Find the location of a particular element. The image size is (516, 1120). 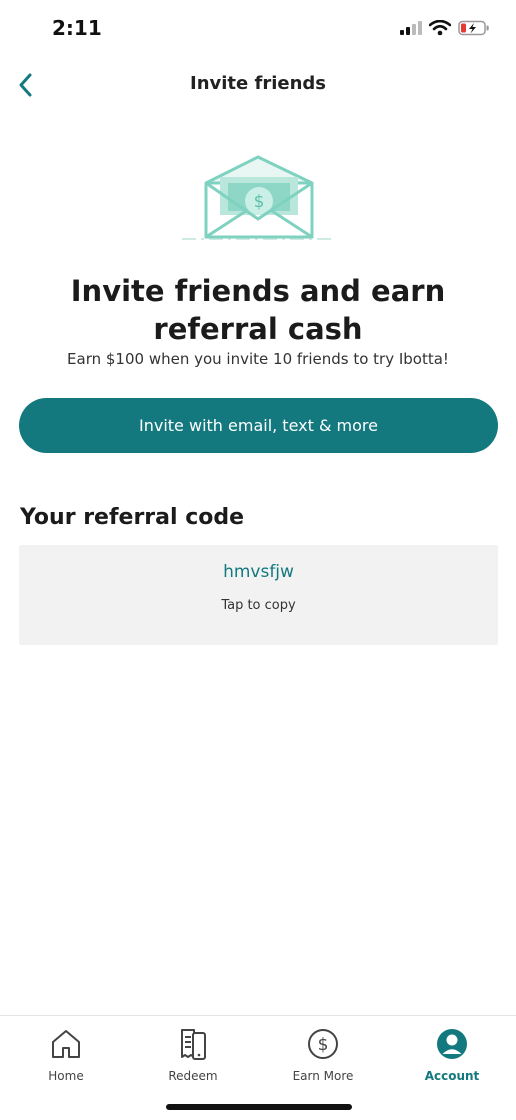

tab-home-label: Home is located at coordinates (66, 1076).